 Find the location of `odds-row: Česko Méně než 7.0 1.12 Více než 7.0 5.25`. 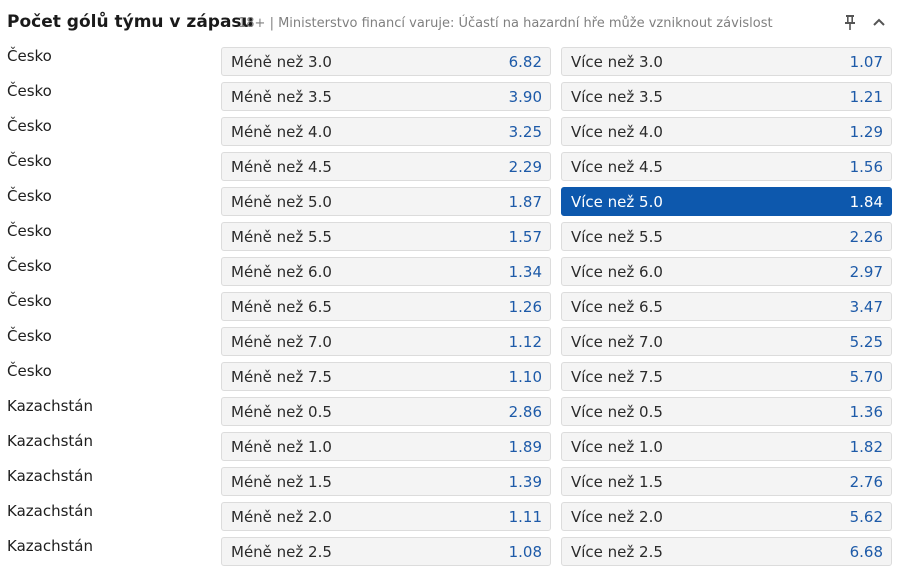

odds-row: Česko Méně než 7.0 1.12 Více než 7.0 5.25 is located at coordinates (450, 342).